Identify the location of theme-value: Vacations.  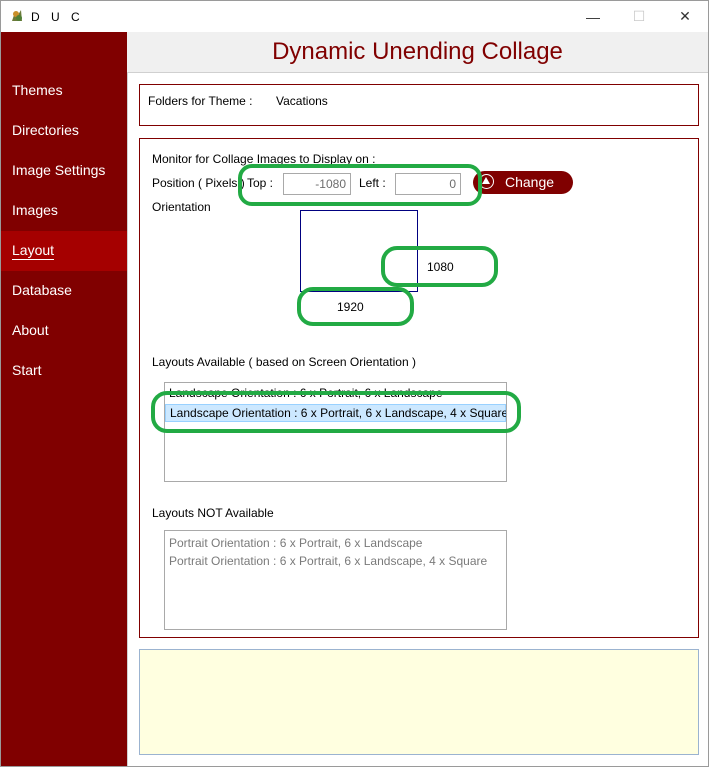
(302, 101).